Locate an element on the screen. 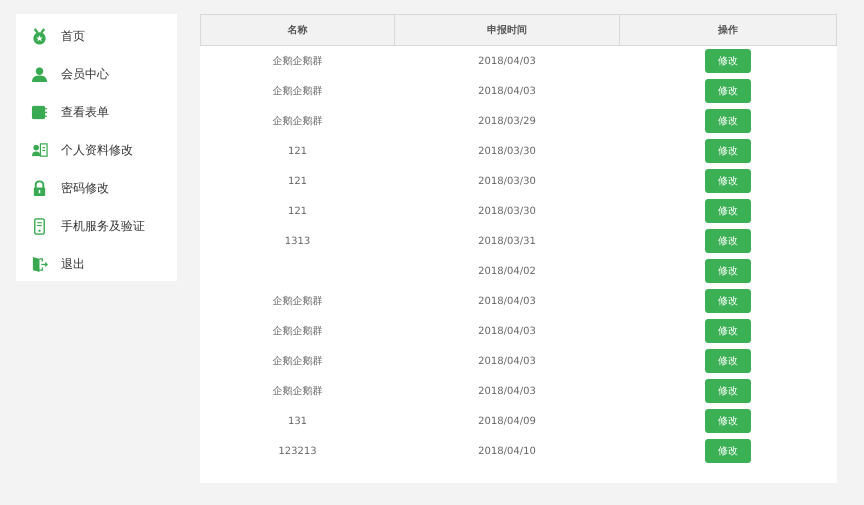 The width and height of the screenshot is (864, 505). table-cell: 2018/04/02 is located at coordinates (507, 271).